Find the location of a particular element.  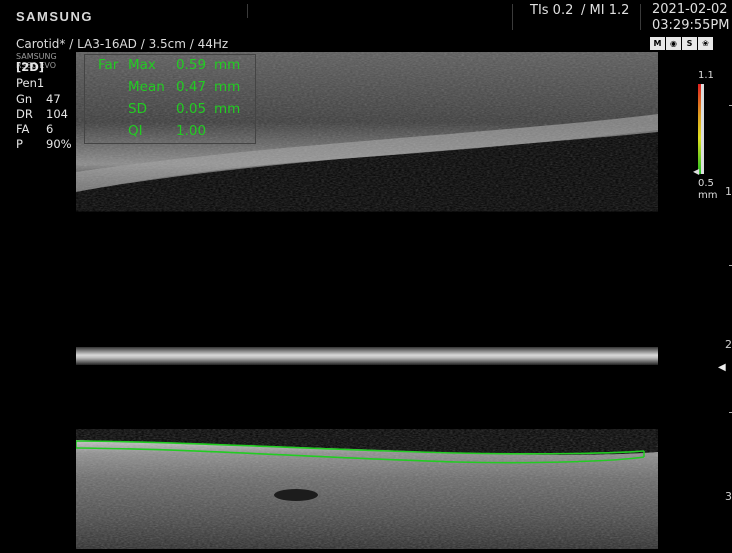

param-label-dr: DR is located at coordinates (24, 114).